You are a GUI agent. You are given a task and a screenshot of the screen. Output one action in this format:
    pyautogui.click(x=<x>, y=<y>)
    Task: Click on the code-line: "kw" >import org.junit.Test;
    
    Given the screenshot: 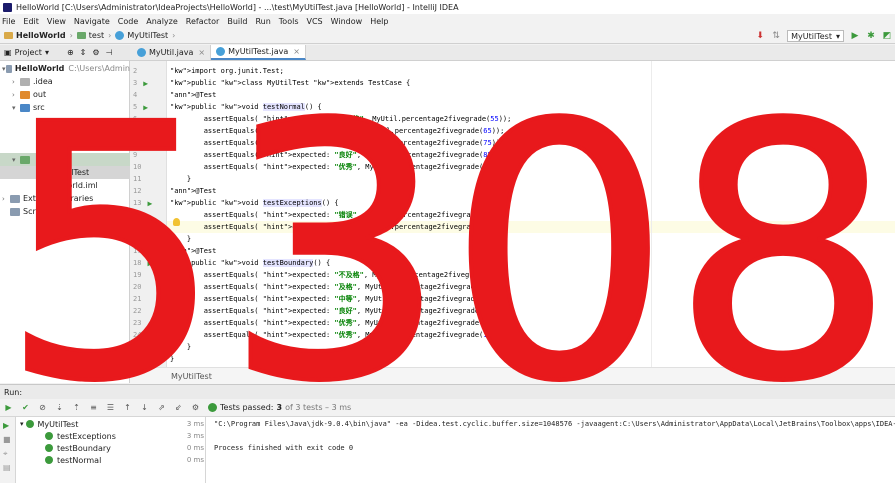 What is the action you would take?
    pyautogui.click(x=531, y=71)
    